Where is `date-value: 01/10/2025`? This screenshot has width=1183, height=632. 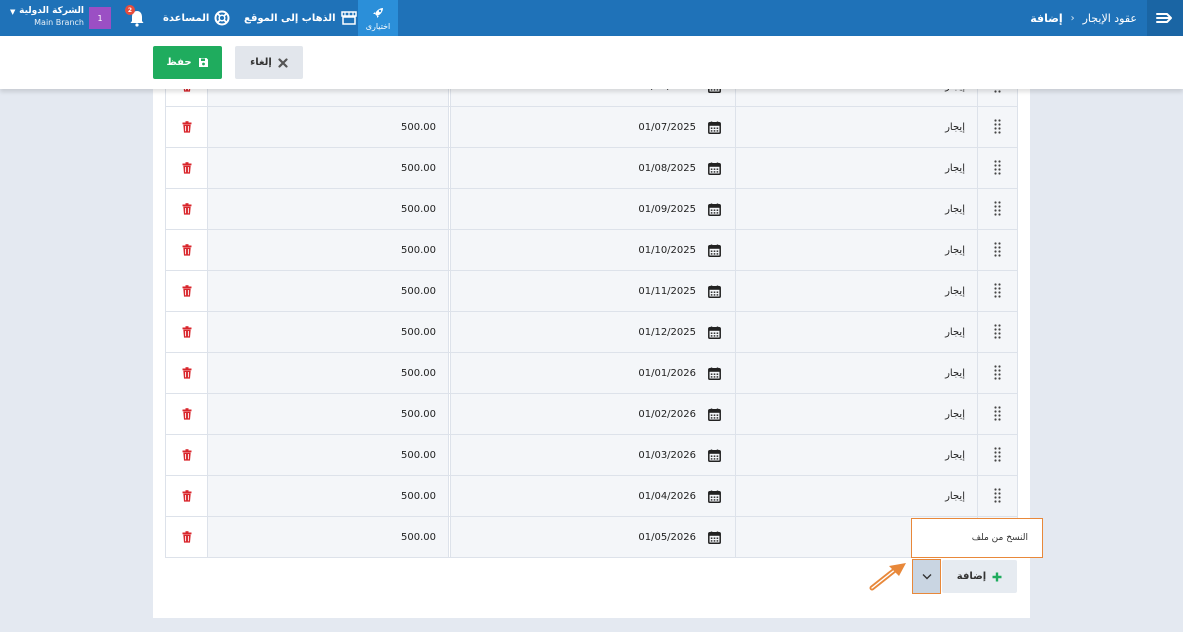 date-value: 01/10/2025 is located at coordinates (667, 250).